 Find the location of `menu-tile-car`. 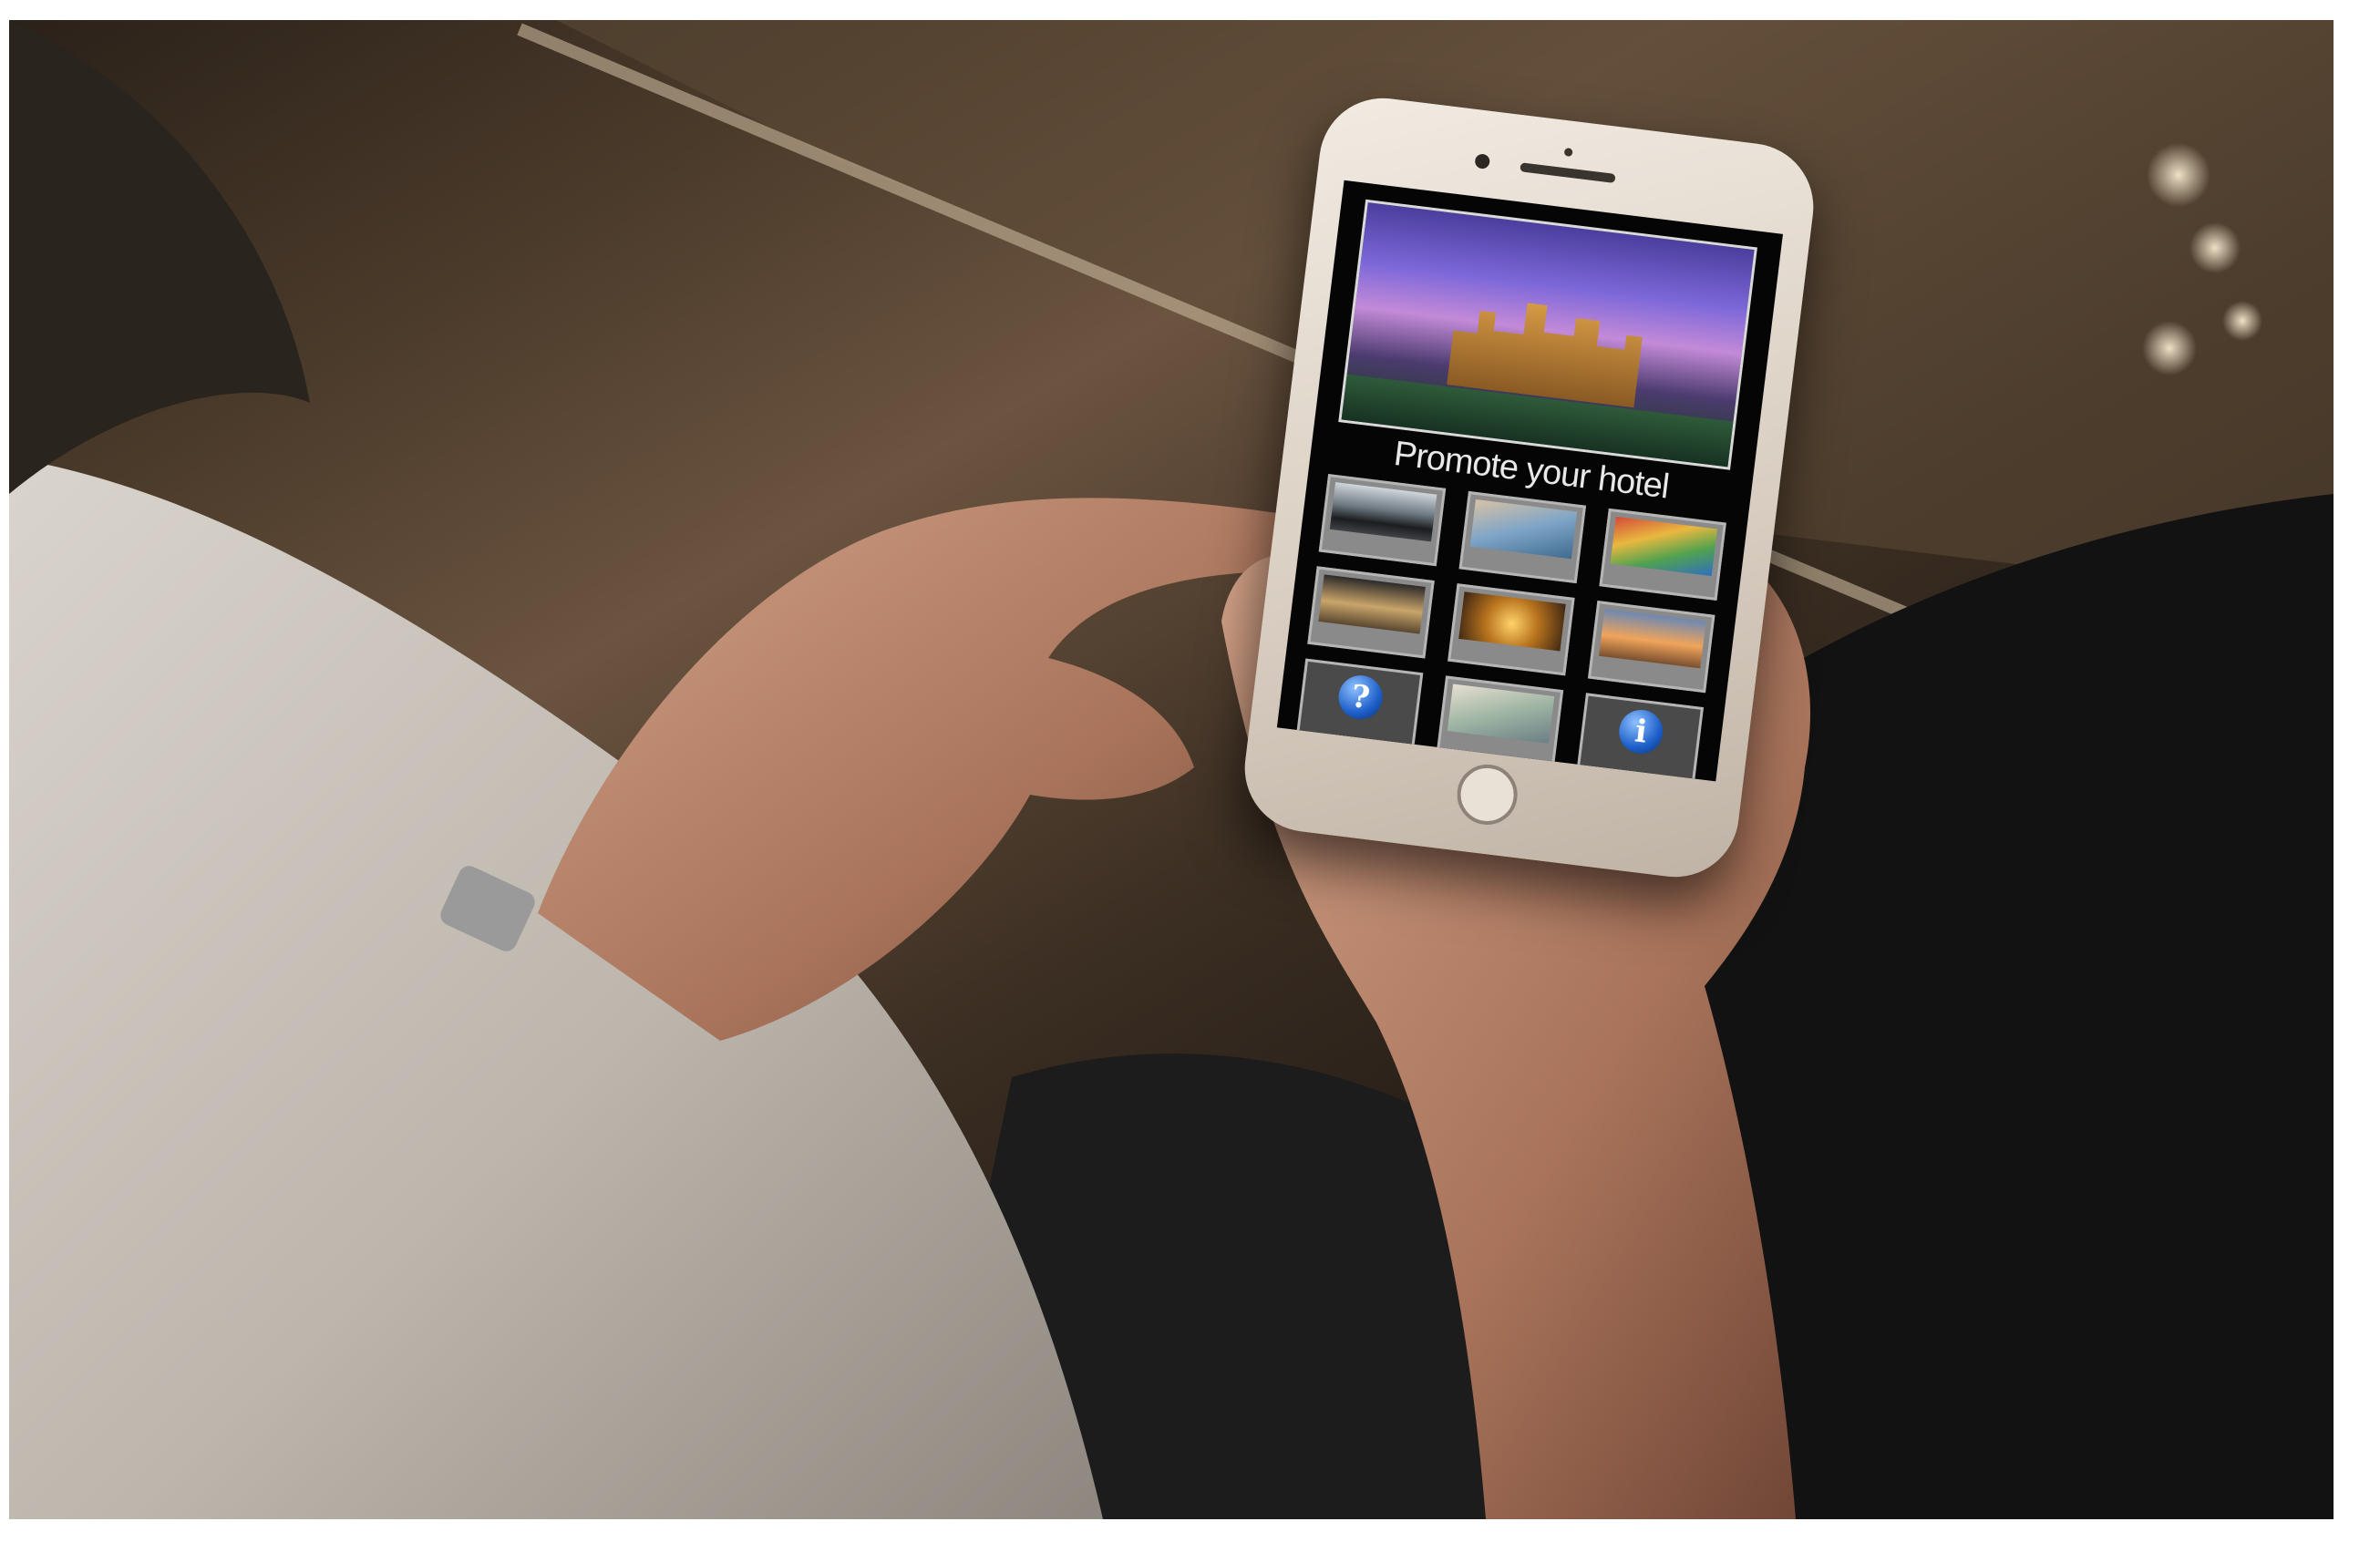

menu-tile-car is located at coordinates (1383, 520).